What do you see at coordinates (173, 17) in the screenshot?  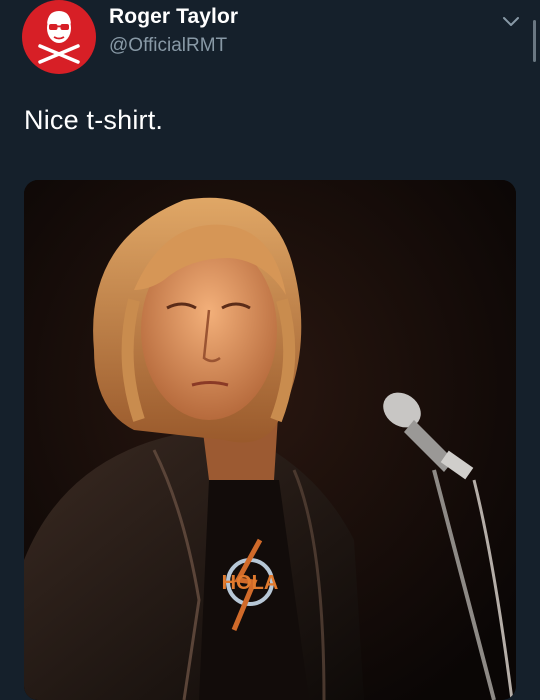 I see `author-name: Roger Taylor` at bounding box center [173, 17].